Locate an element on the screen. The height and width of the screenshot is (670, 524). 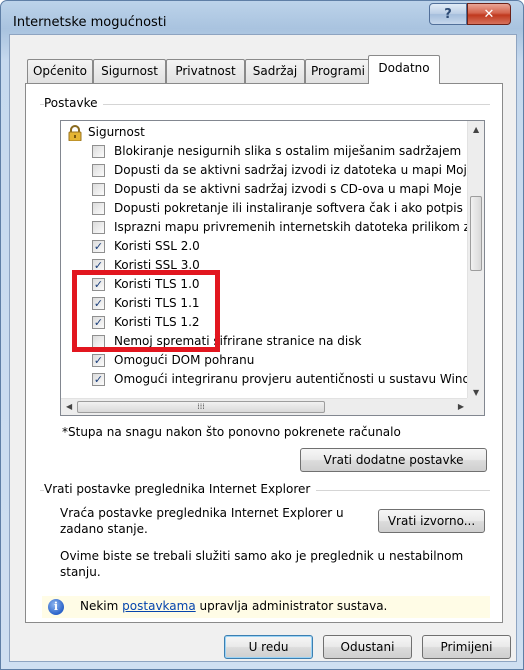
close-icon: ✕ is located at coordinates (489, 14).